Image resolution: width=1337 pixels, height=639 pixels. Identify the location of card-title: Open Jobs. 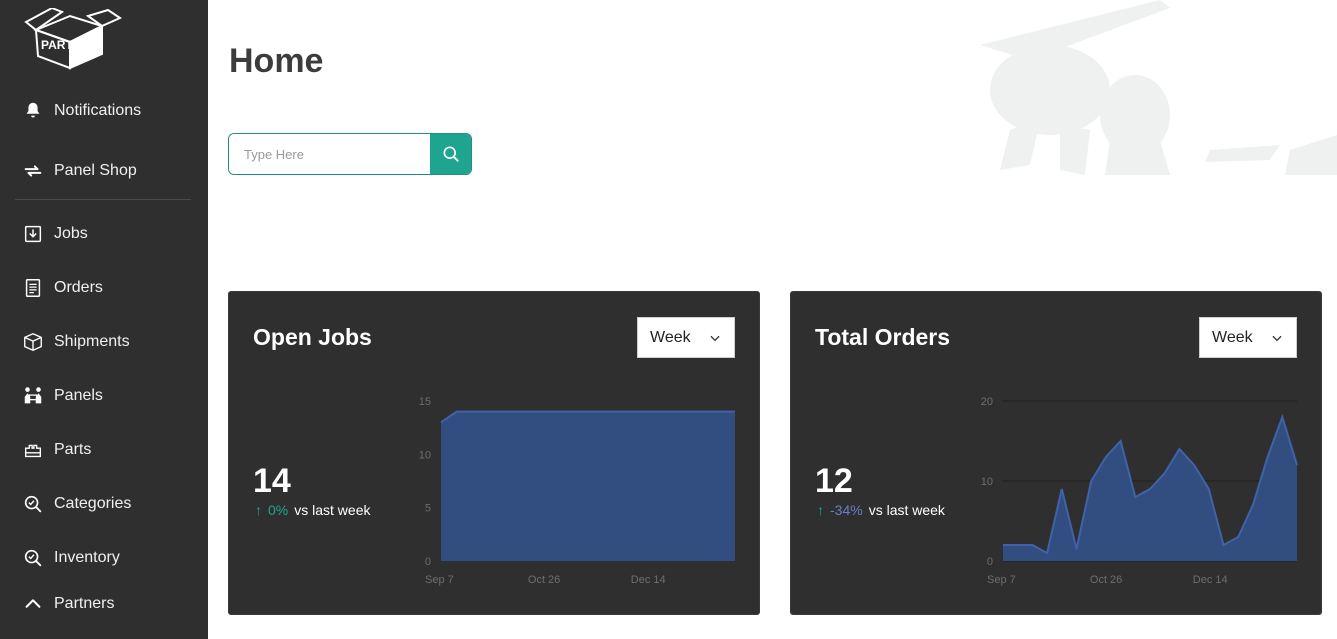
(312, 337).